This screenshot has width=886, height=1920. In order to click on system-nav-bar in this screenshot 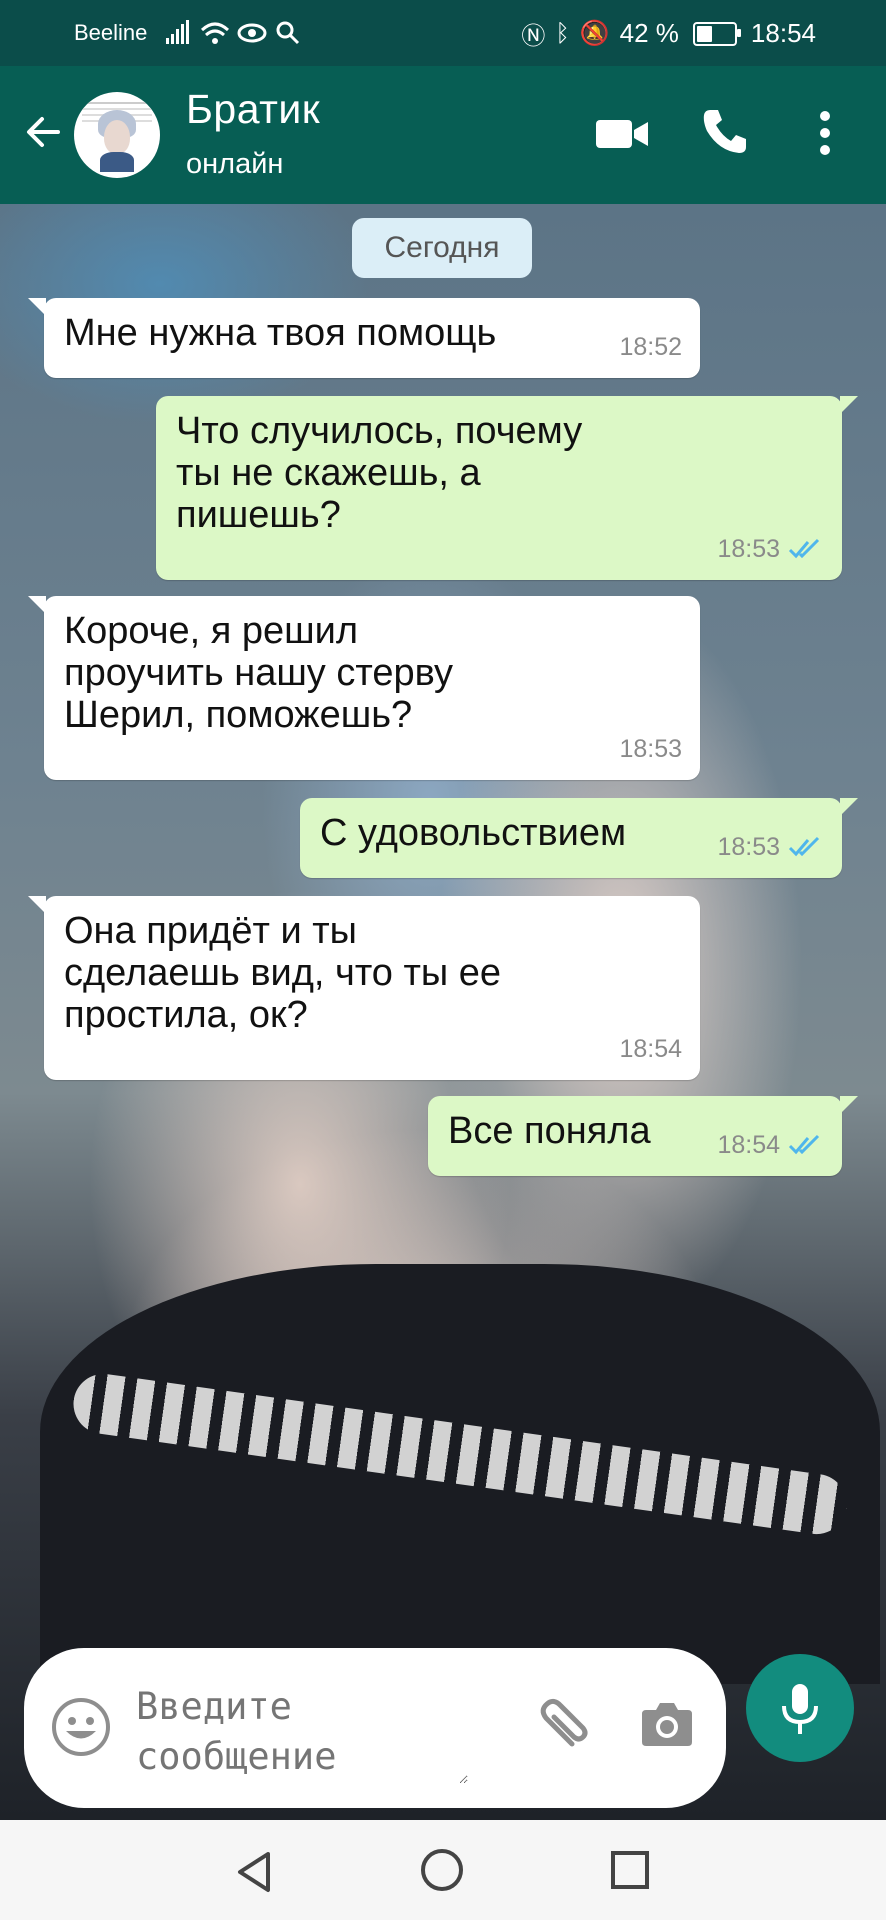, I will do `click(443, 1870)`.